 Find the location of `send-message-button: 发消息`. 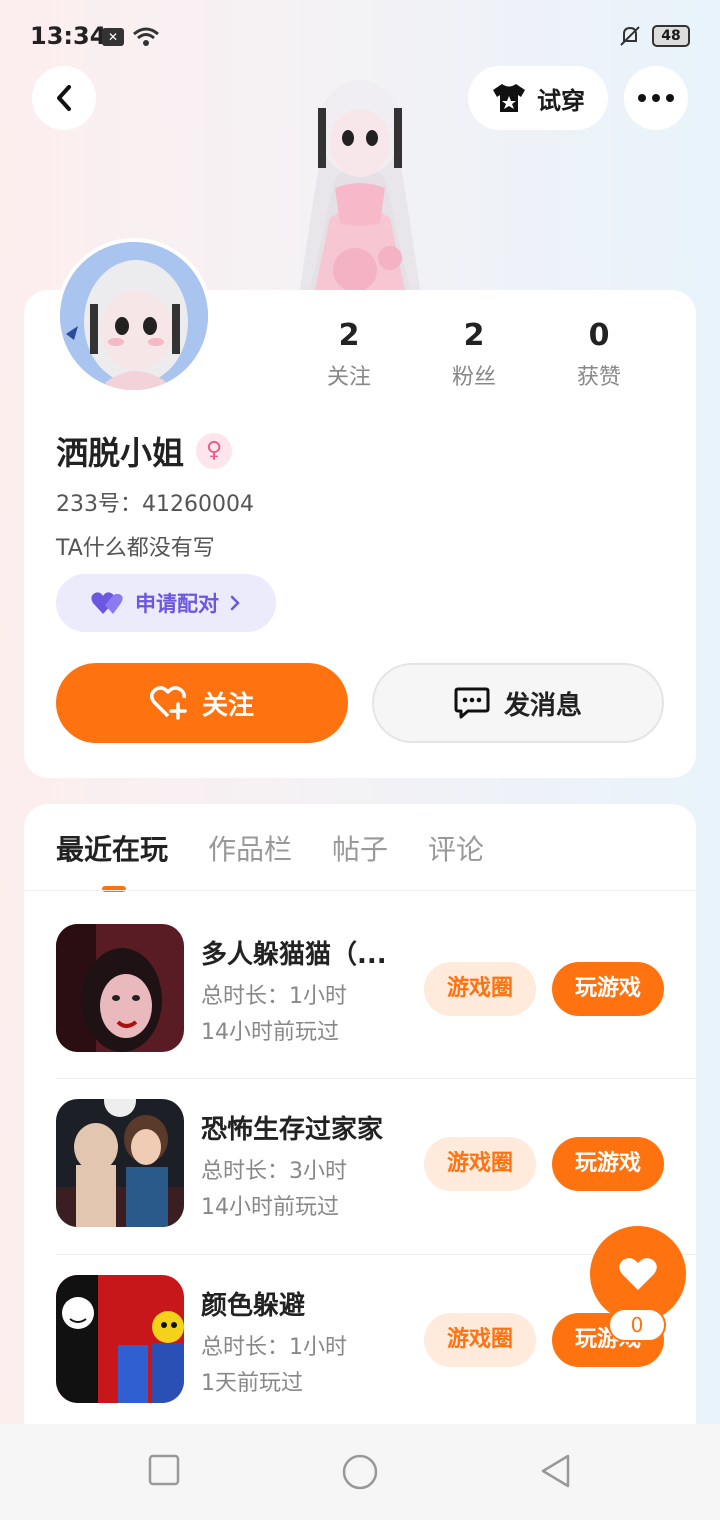

send-message-button: 发消息 is located at coordinates (518, 703).